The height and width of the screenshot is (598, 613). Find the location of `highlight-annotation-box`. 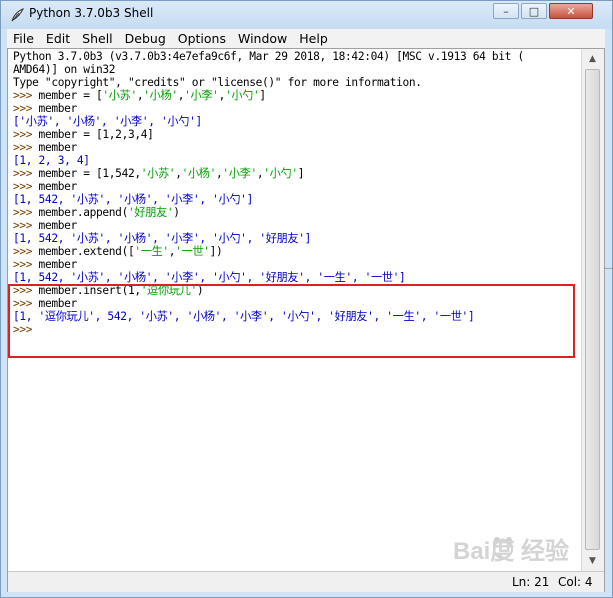

highlight-annotation-box is located at coordinates (291, 321).